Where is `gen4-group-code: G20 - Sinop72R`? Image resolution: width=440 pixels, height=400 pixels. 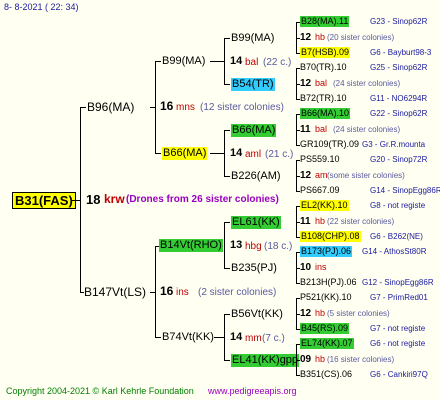 gen4-group-code: G20 - Sinop72R is located at coordinates (399, 159).